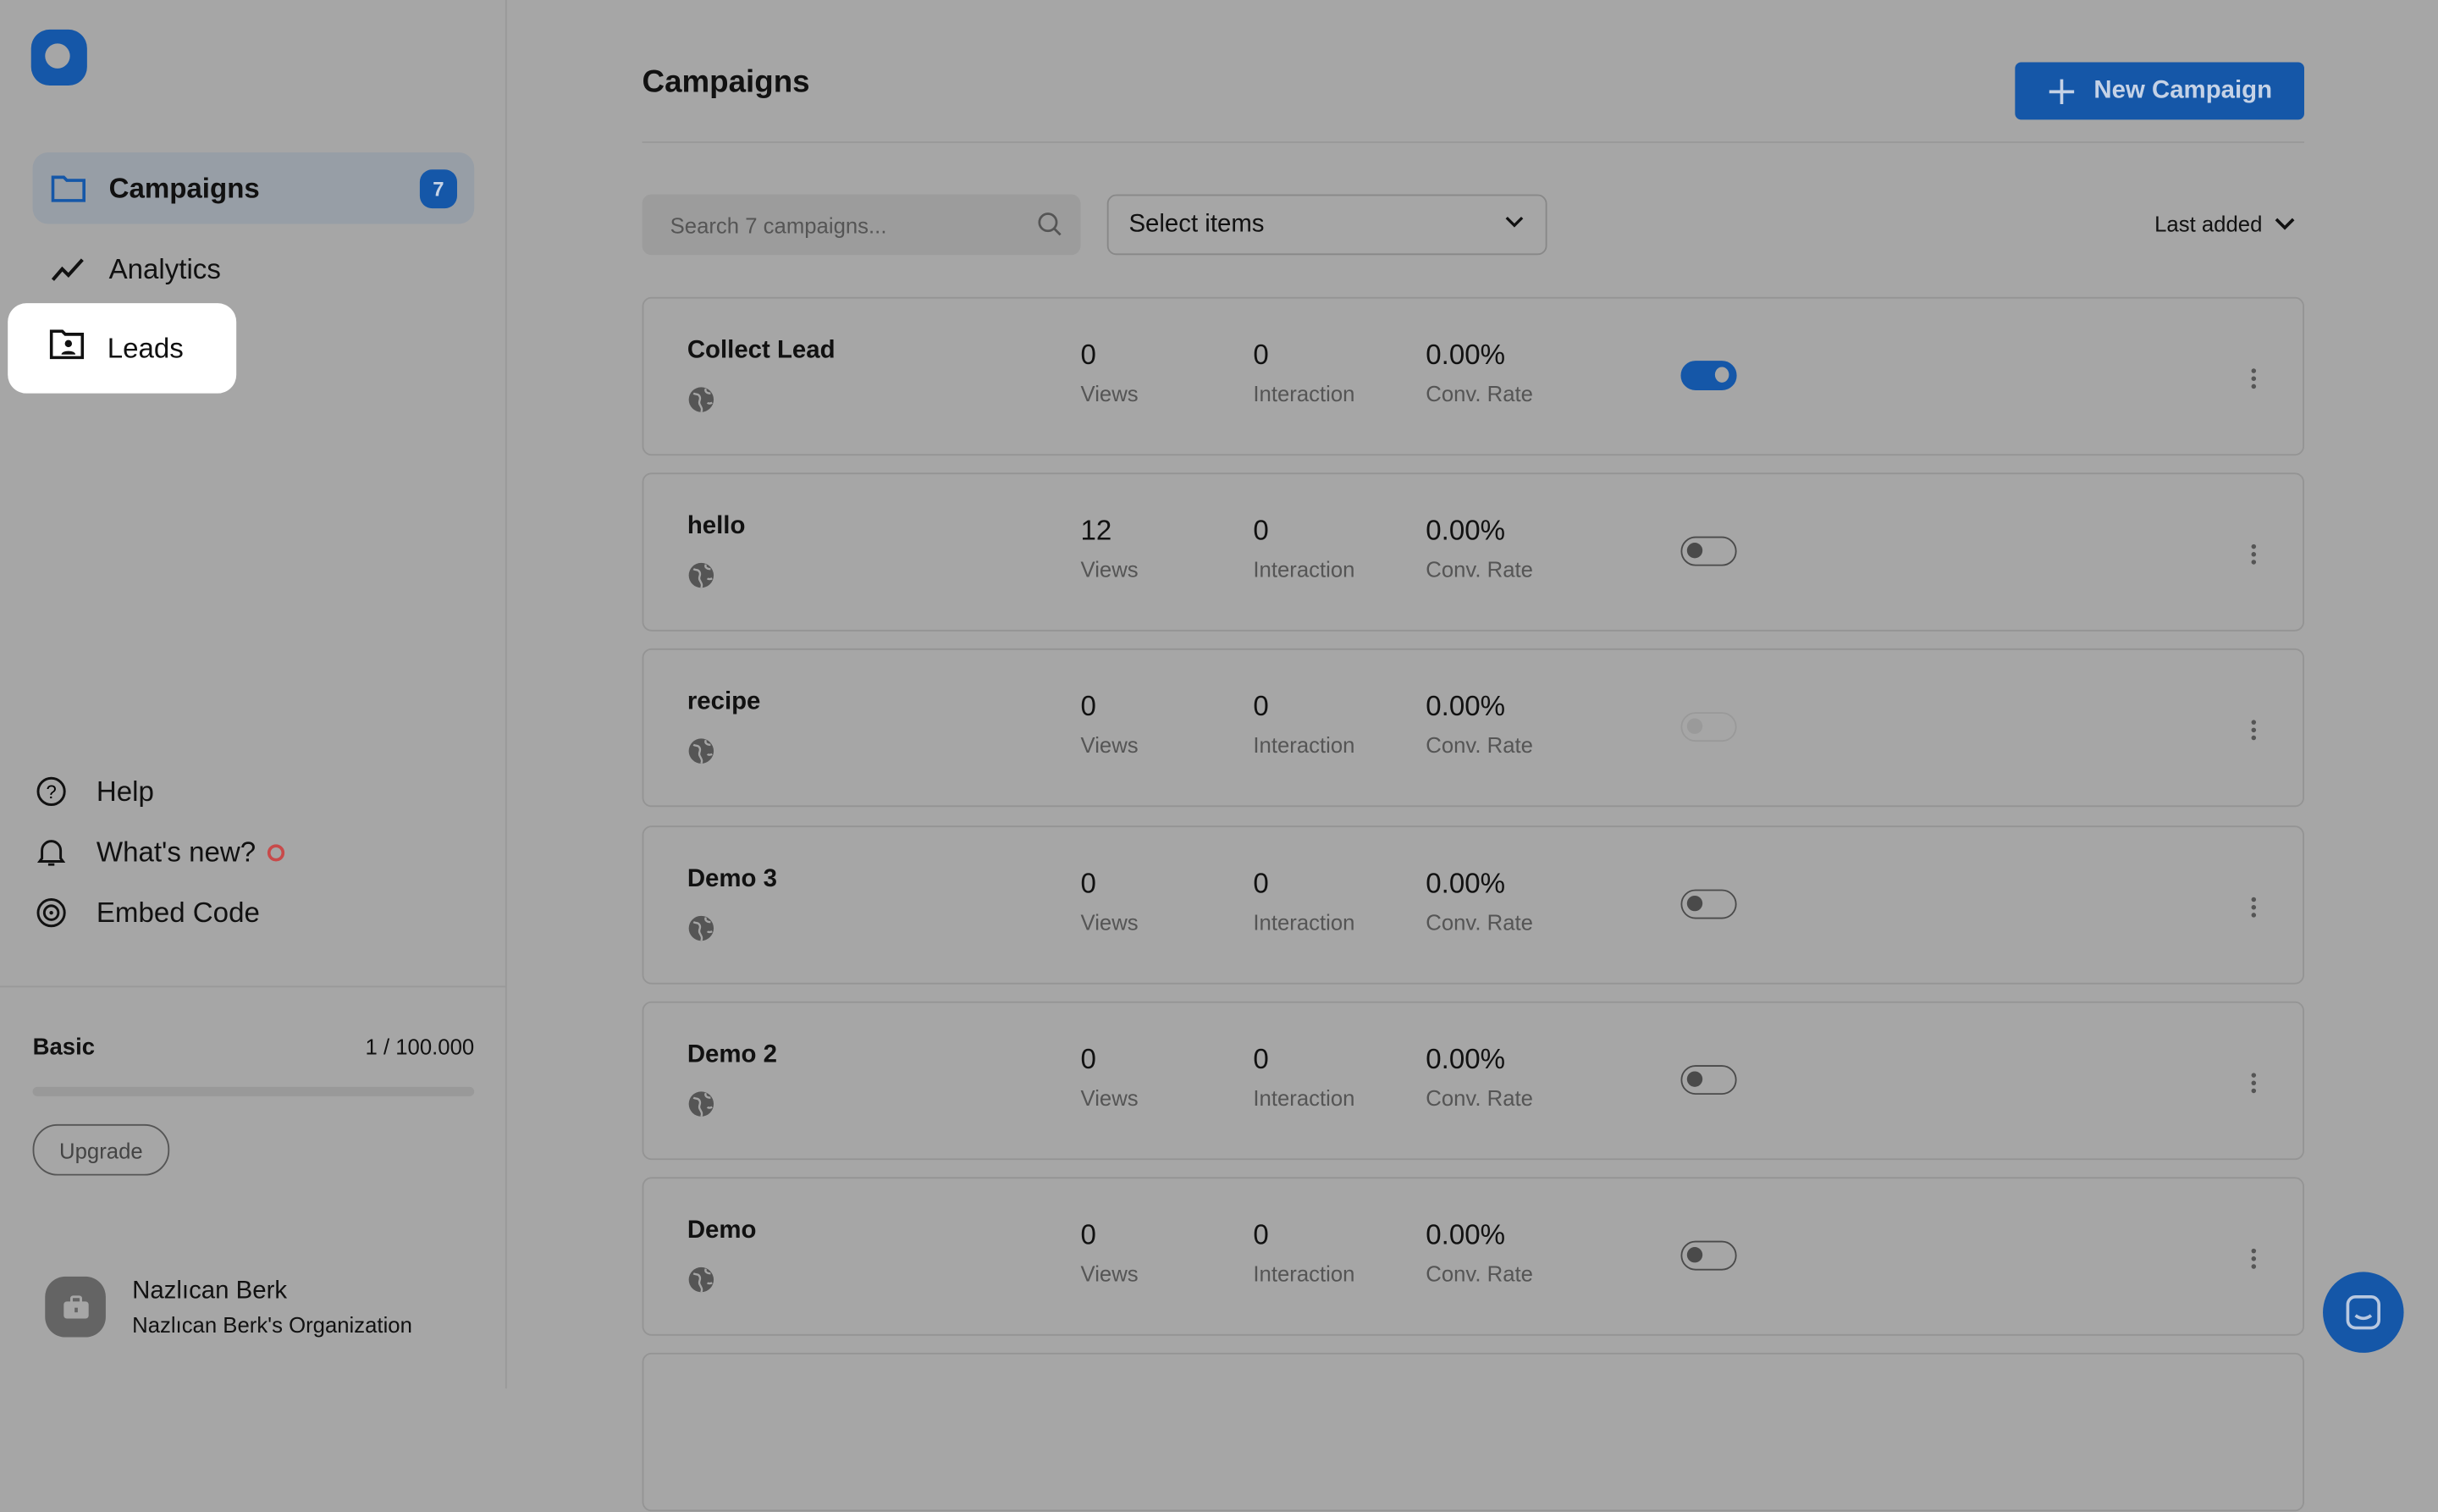 The width and height of the screenshot is (2438, 1512). I want to click on new-campaign-button: New Campaign, so click(2159, 91).